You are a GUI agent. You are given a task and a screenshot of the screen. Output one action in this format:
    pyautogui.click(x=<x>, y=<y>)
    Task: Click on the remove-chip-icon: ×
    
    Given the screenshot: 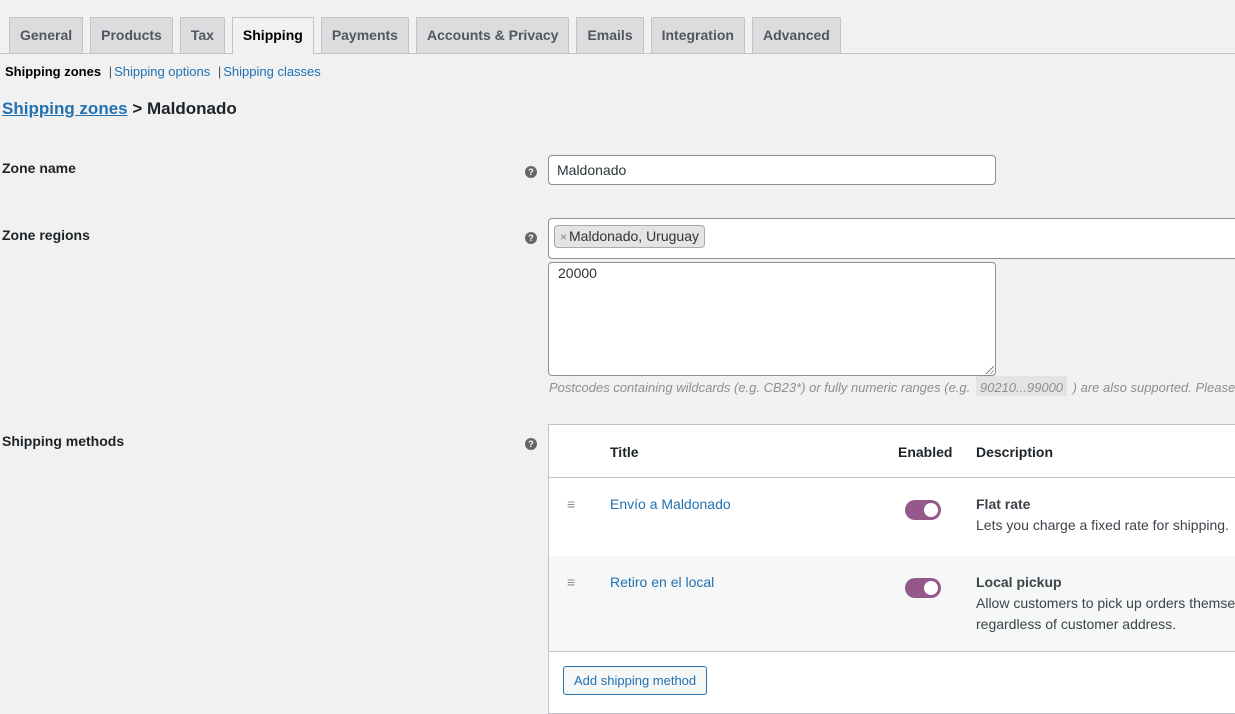 What is the action you would take?
    pyautogui.click(x=563, y=237)
    